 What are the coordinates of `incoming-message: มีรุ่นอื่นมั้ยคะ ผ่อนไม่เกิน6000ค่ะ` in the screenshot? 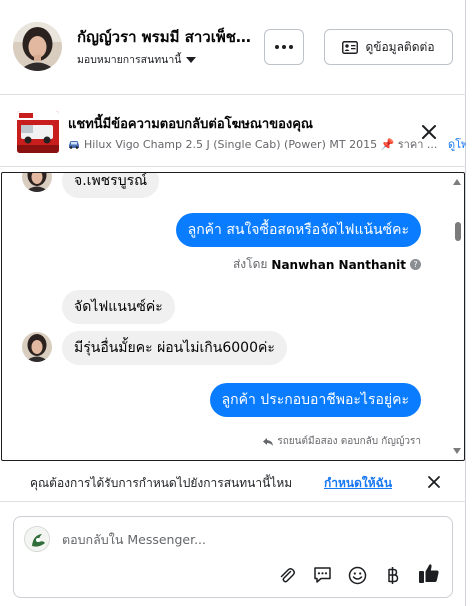 It's located at (174, 348).